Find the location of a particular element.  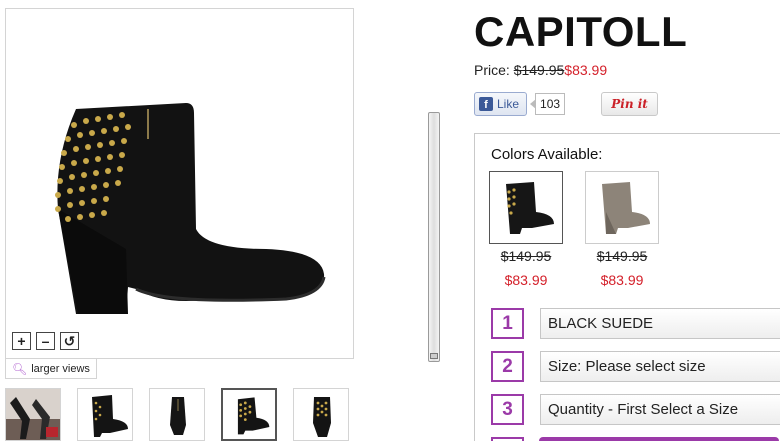

swatch-black-old-price: $149.95 is located at coordinates (526, 256).